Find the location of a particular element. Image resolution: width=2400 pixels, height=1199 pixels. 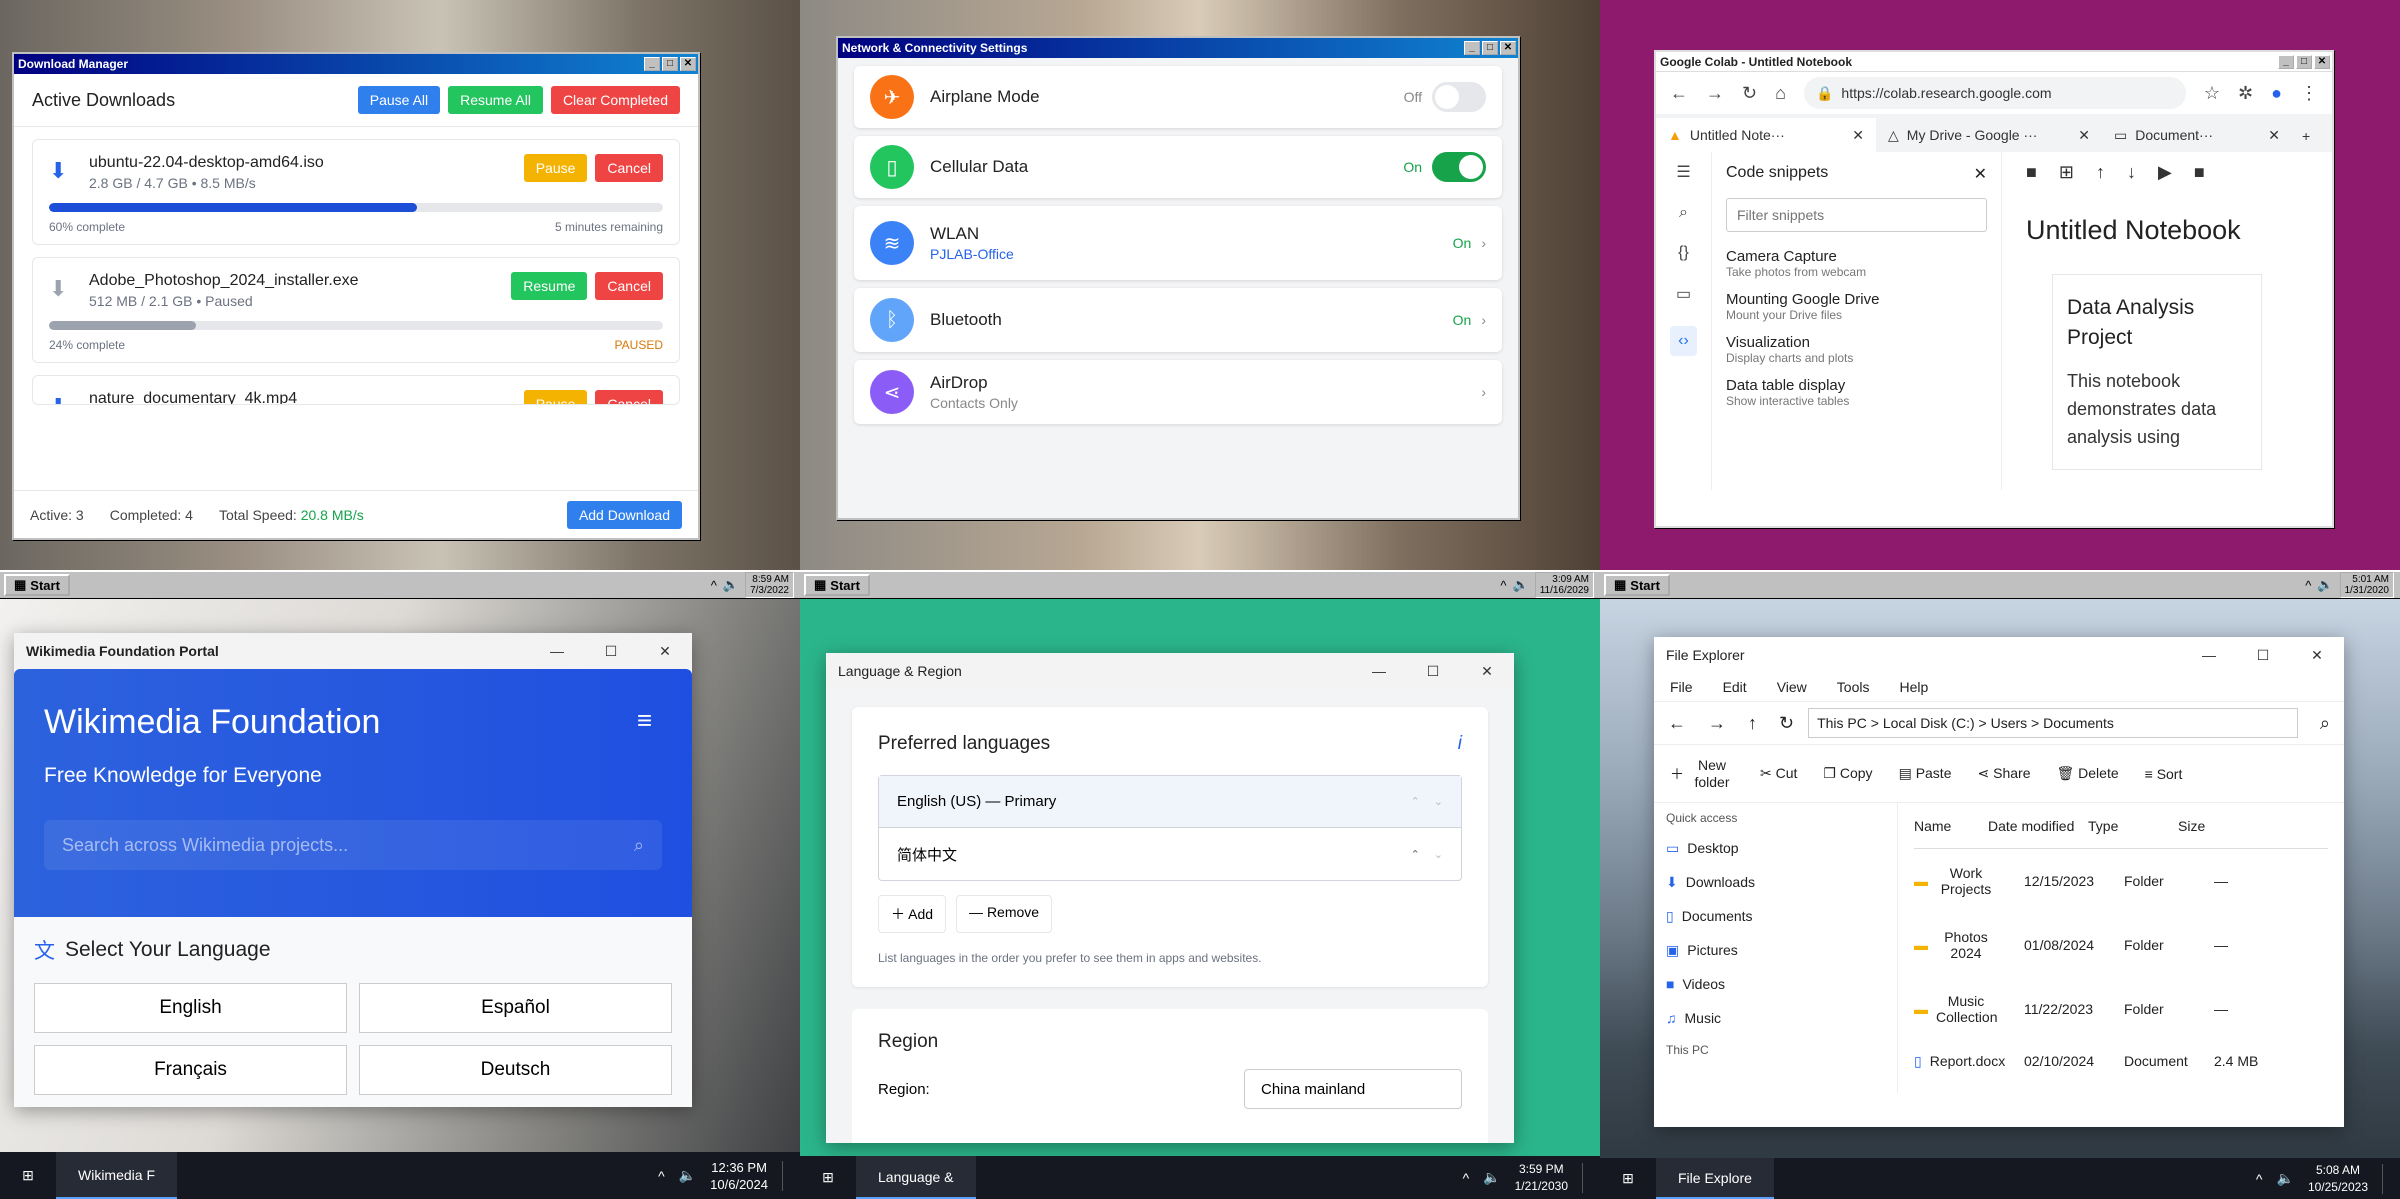

copy-button: ❐ Copy is located at coordinates (1847, 773).